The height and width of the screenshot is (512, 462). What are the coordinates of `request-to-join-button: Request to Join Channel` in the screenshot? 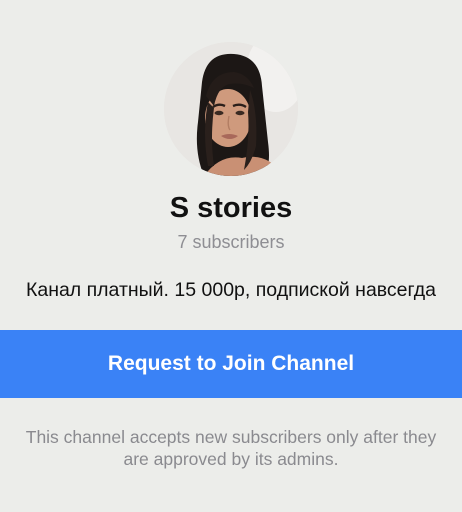 It's located at (231, 364).